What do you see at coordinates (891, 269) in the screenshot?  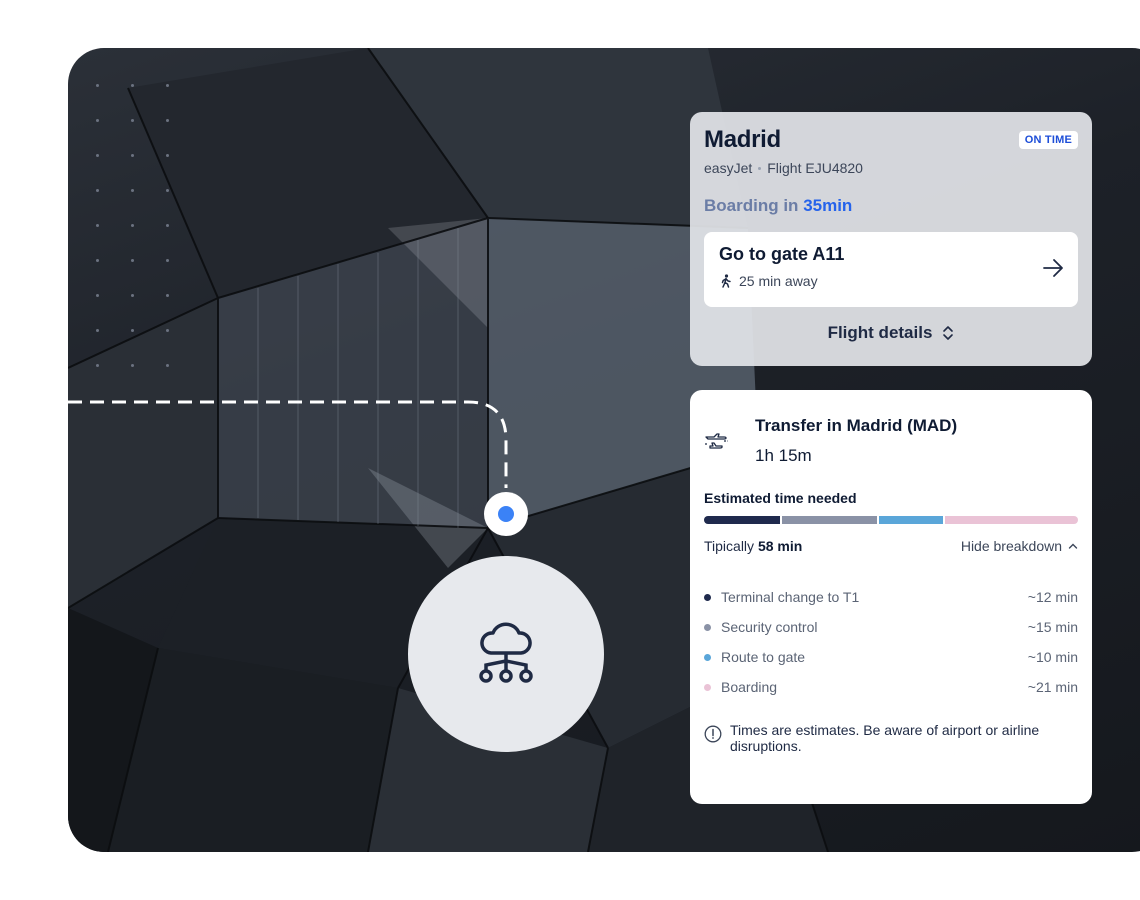 I see `go-to-gate-button: Go to gate A11 25 min away` at bounding box center [891, 269].